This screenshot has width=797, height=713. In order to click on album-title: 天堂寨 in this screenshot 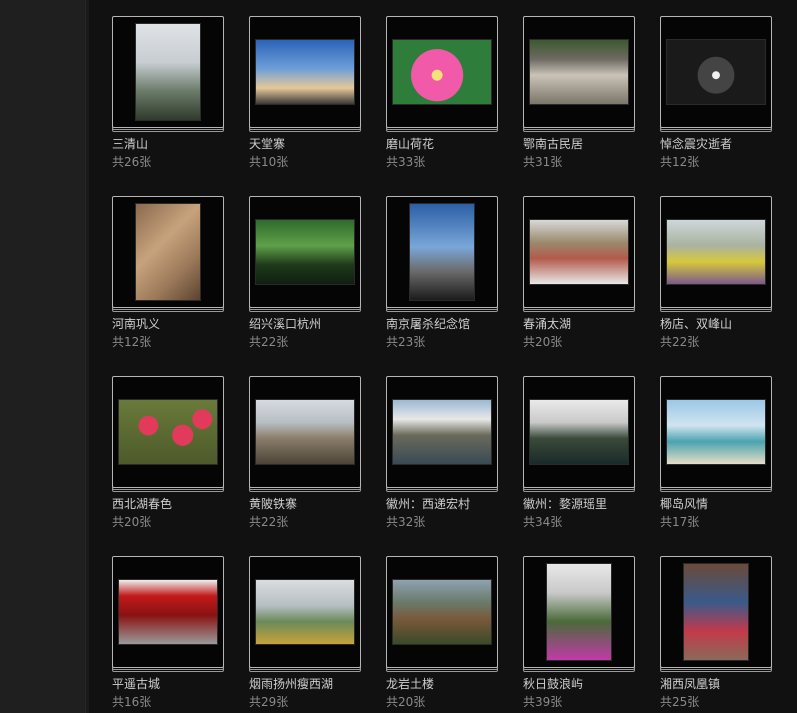, I will do `click(305, 144)`.